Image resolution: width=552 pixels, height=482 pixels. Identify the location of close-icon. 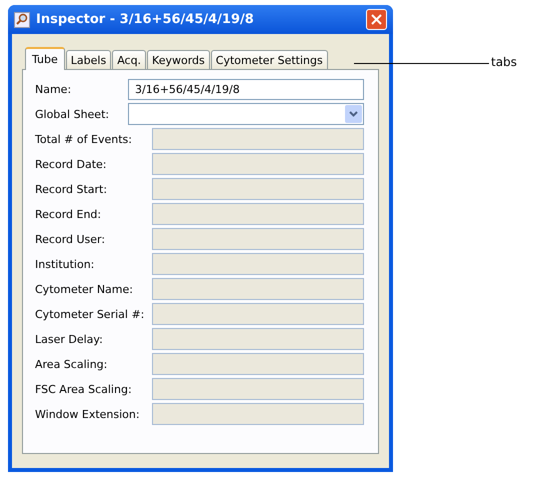
(376, 19).